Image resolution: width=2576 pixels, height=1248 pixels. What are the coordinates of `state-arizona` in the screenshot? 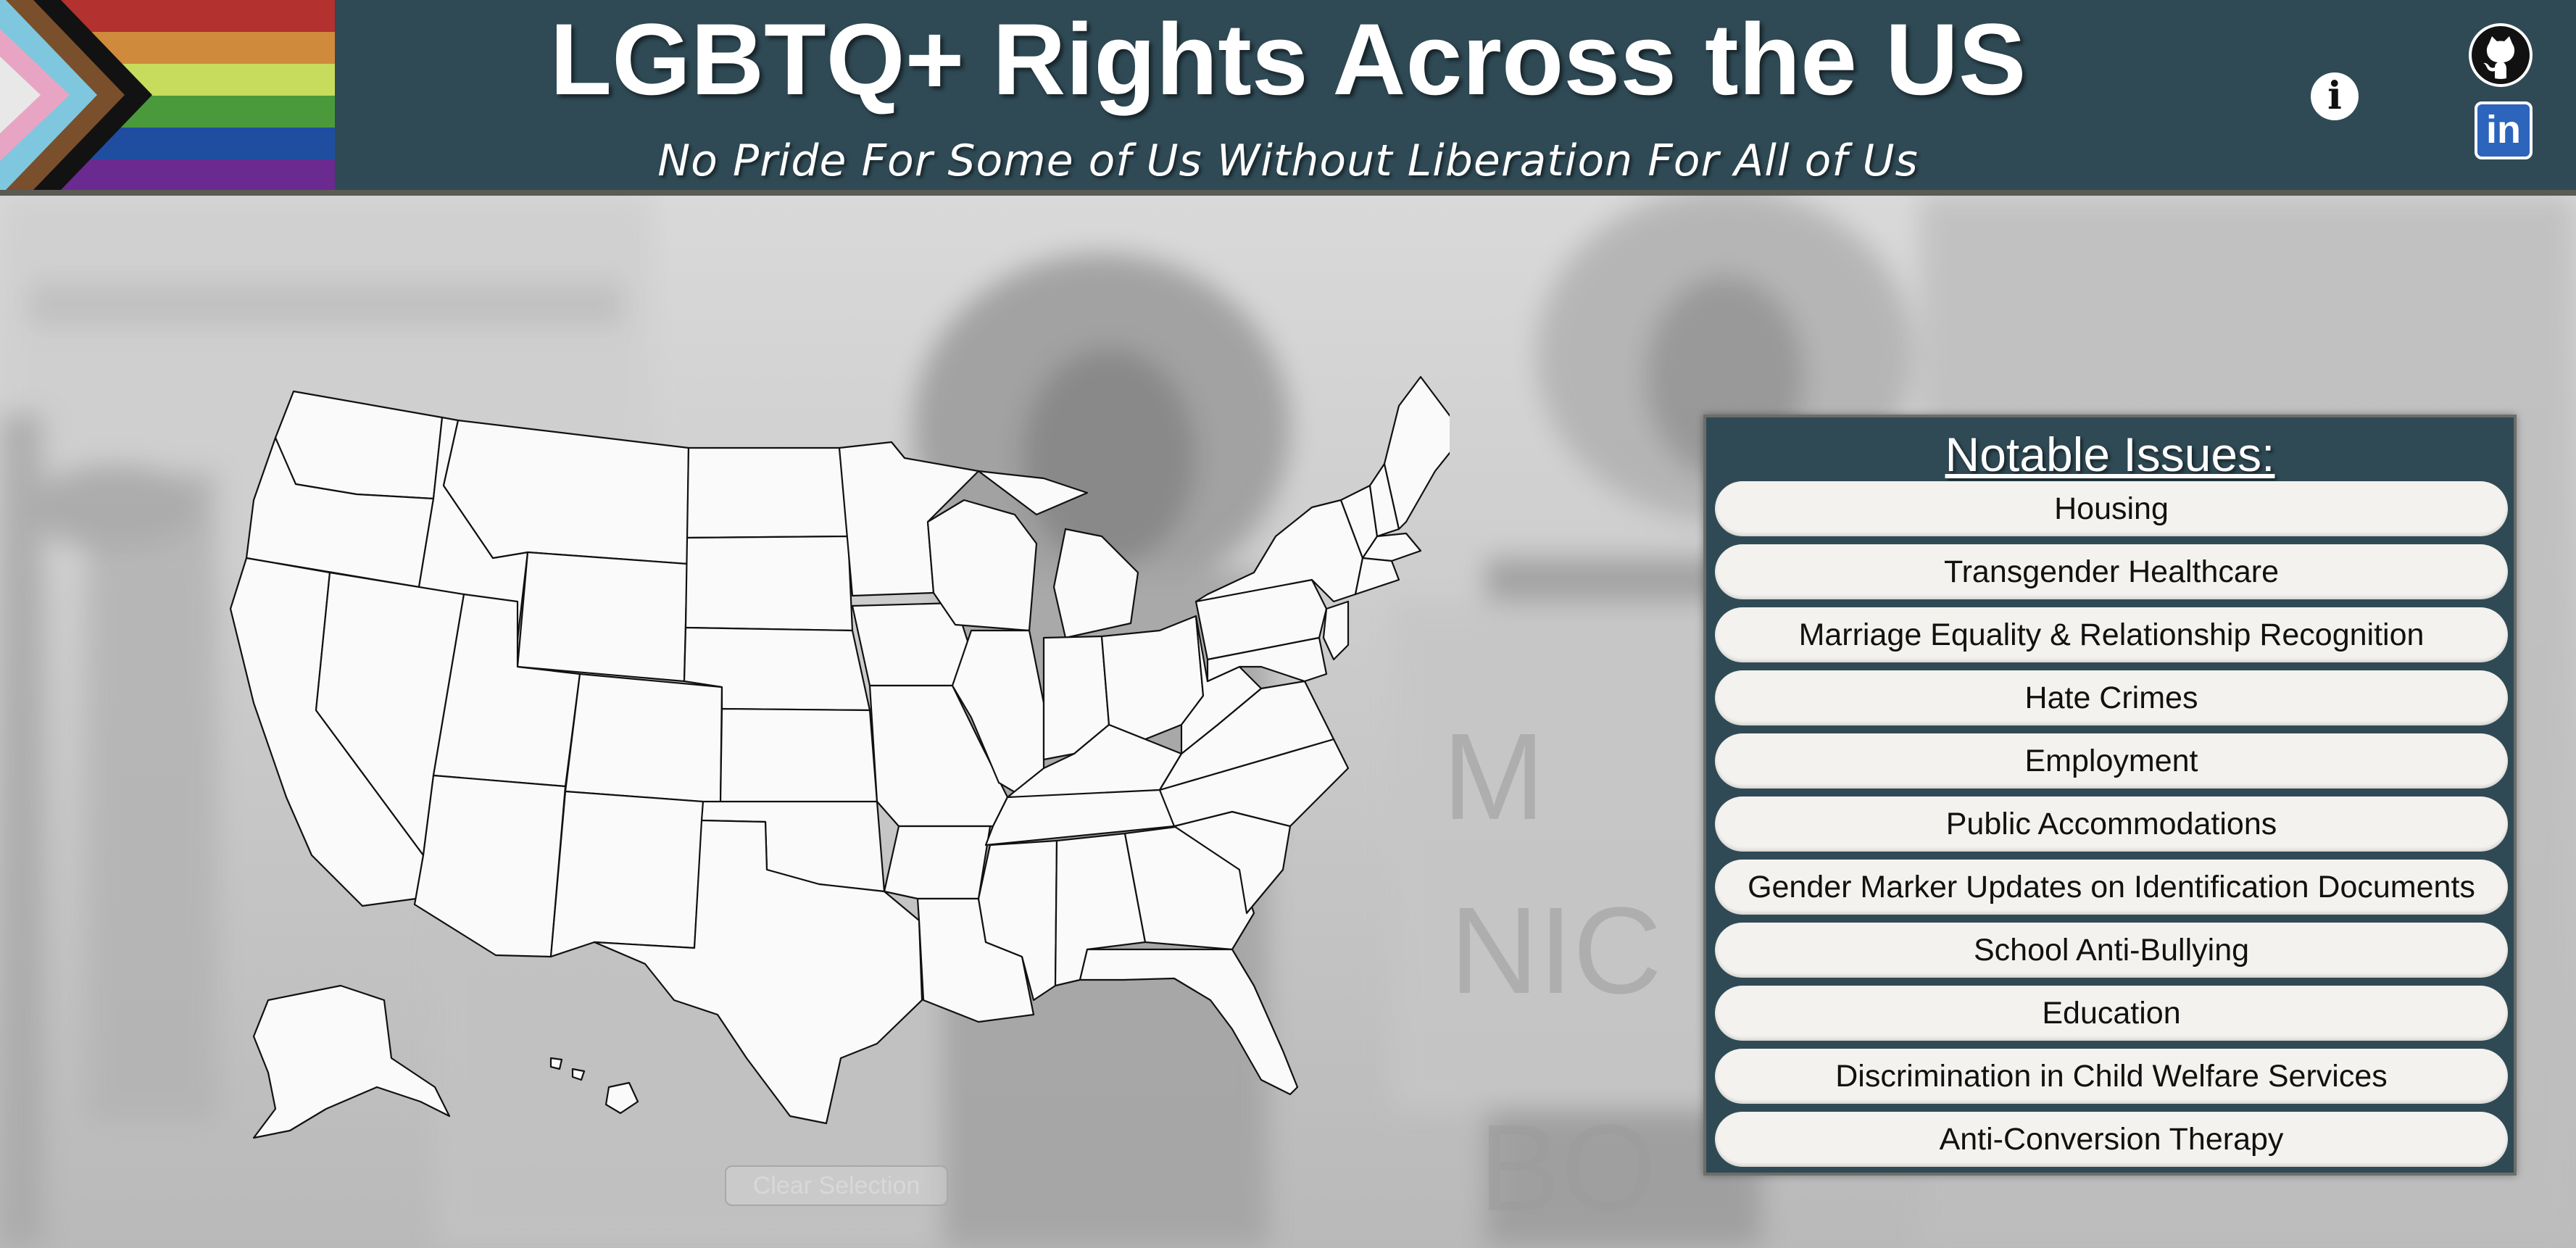 It's located at (490, 866).